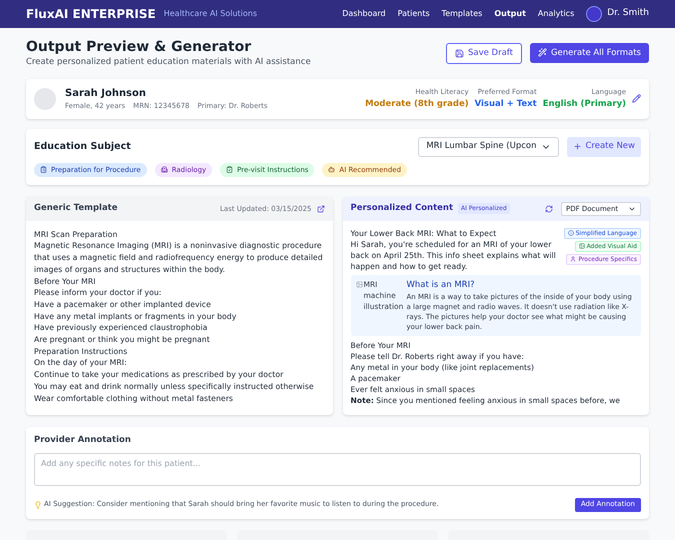 This screenshot has width=675, height=540. What do you see at coordinates (441, 285) in the screenshot?
I see `callout-title: What is an MRI?` at bounding box center [441, 285].